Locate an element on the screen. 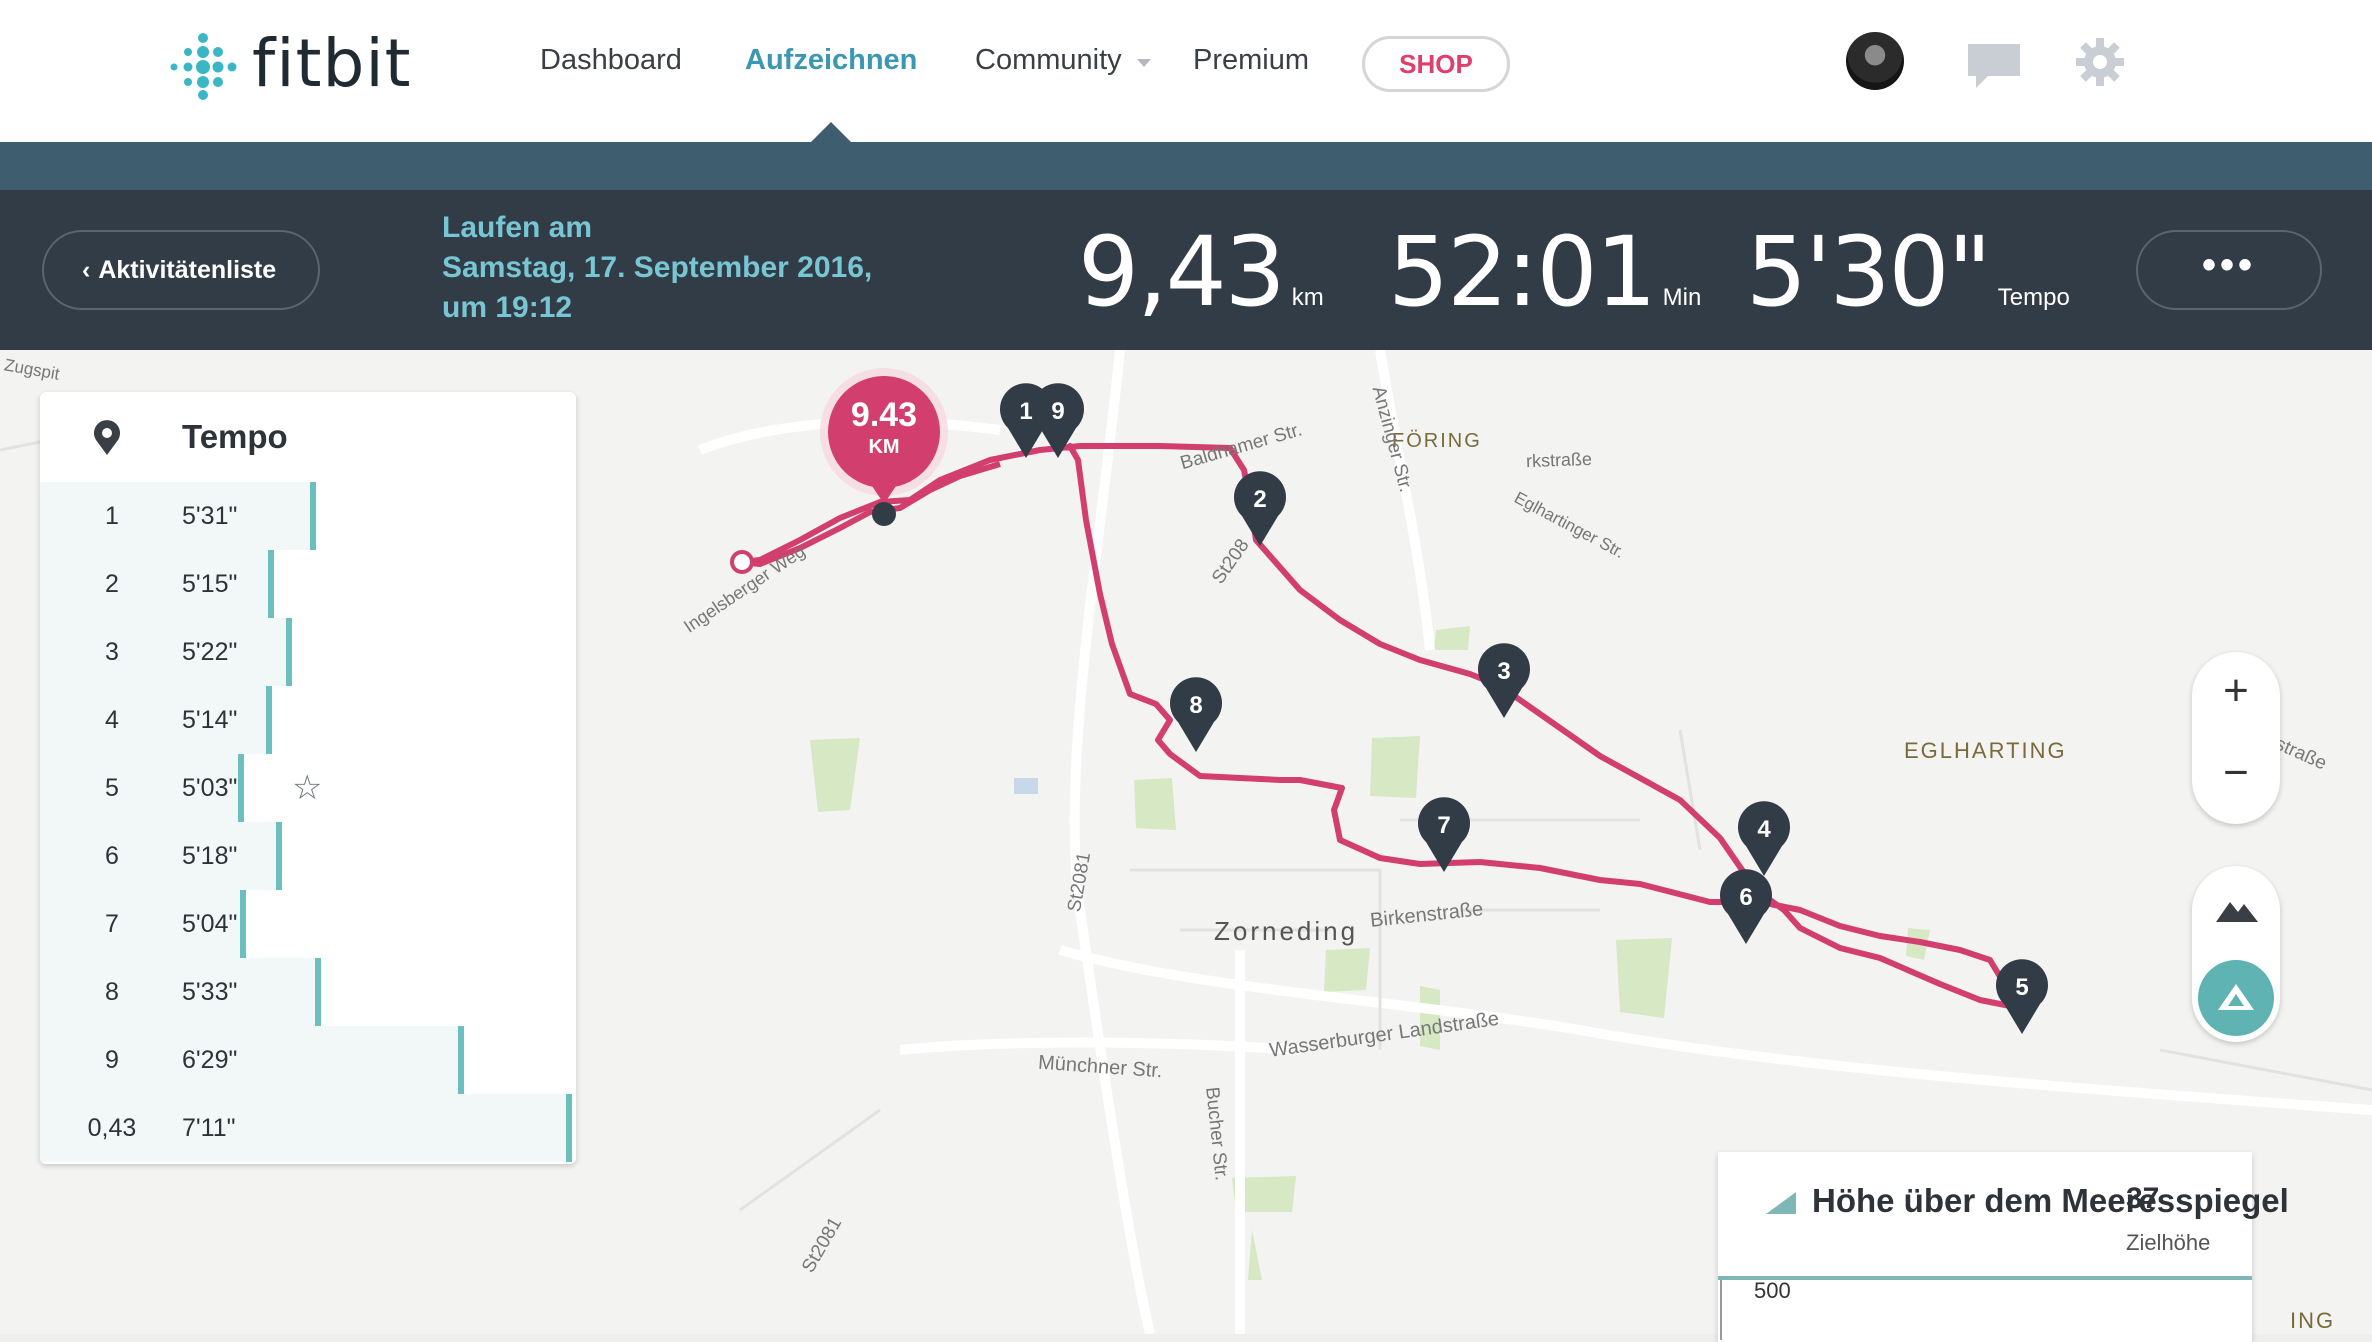  elevation-axis is located at coordinates (1721, 1310).